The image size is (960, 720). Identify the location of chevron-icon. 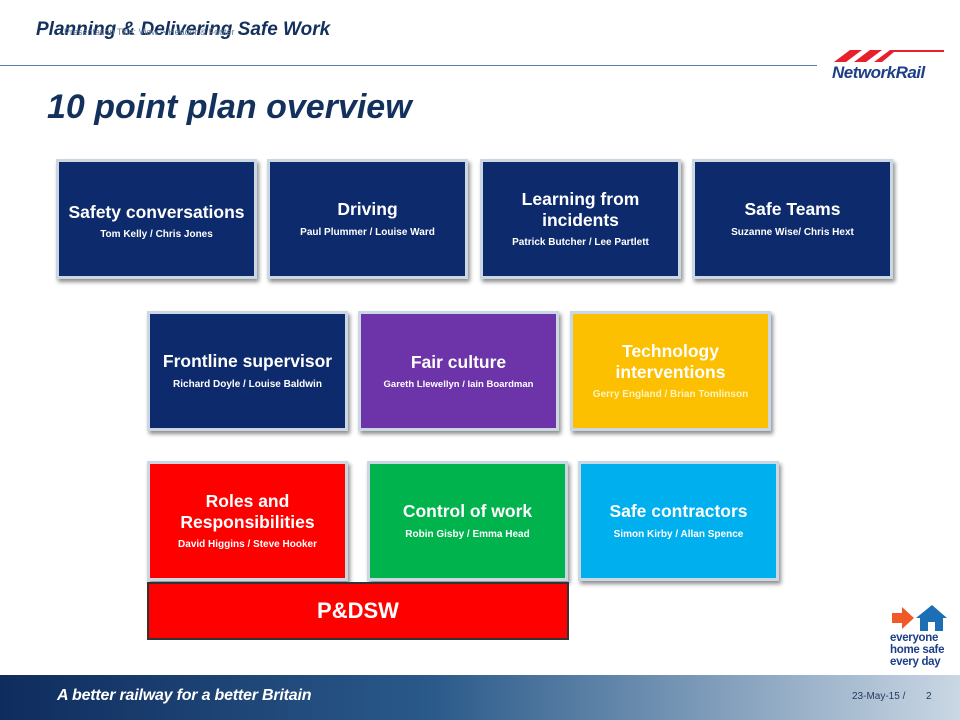
(889, 56).